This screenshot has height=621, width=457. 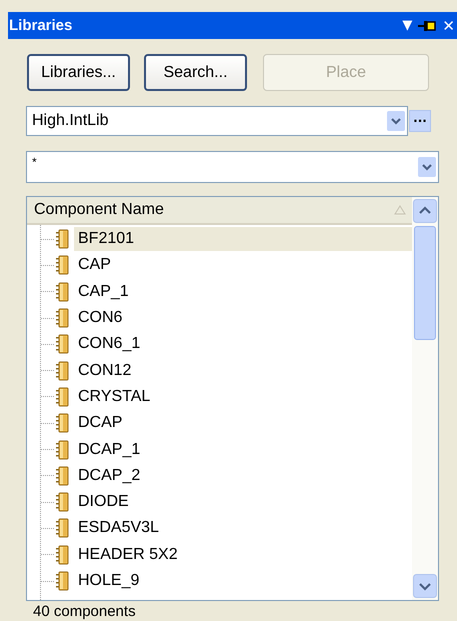 I want to click on scroll-up-icon, so click(x=425, y=211).